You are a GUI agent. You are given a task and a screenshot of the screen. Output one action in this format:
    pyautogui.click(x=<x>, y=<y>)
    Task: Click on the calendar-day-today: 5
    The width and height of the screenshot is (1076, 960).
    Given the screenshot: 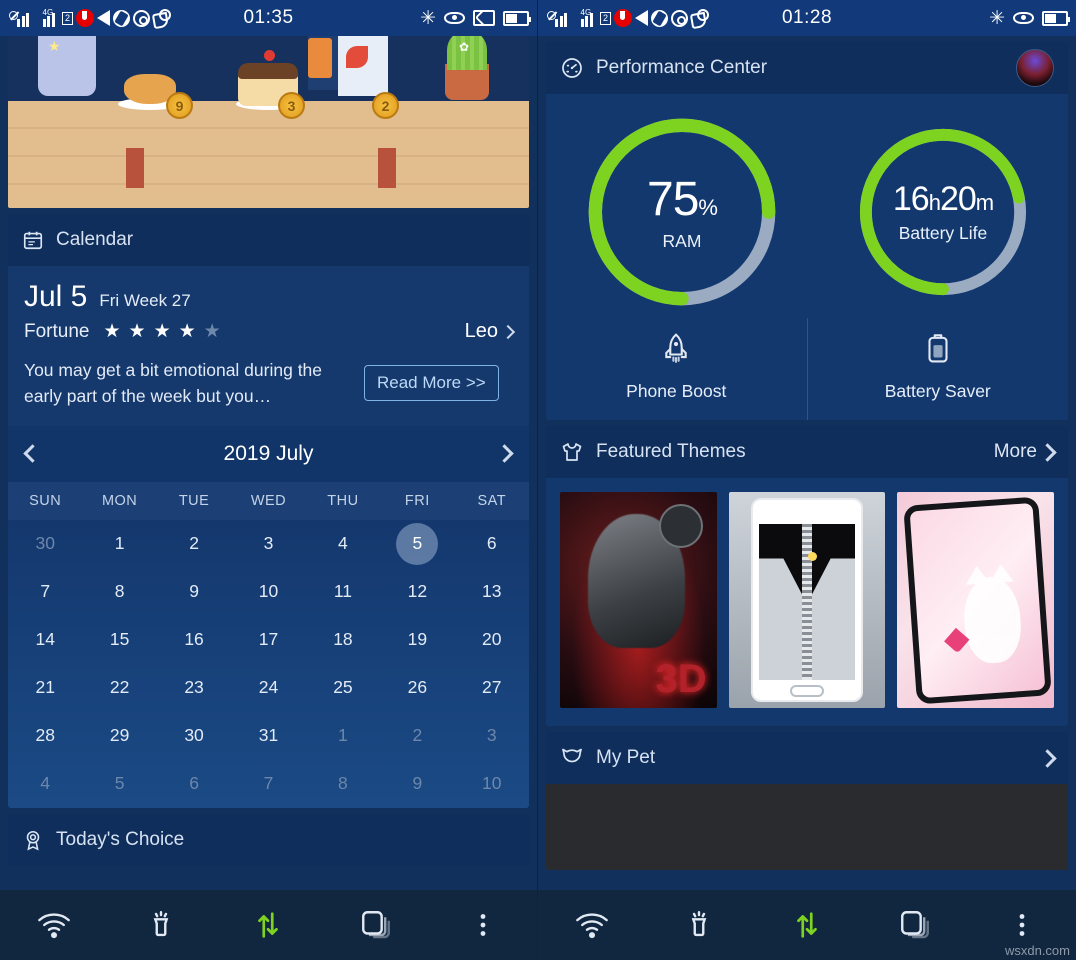 What is the action you would take?
    pyautogui.click(x=417, y=544)
    